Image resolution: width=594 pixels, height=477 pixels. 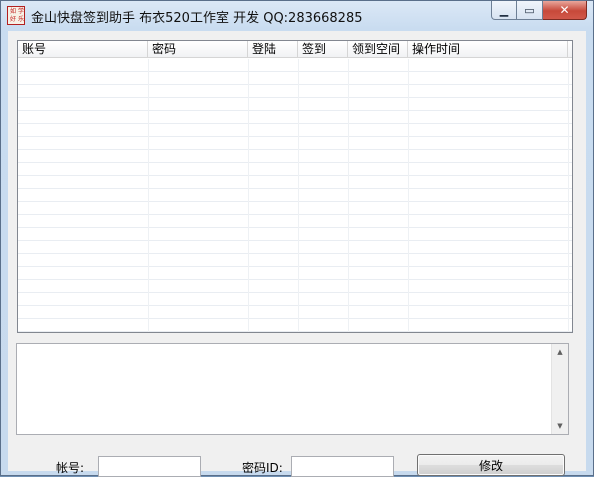 I want to click on close-icon: ✕, so click(x=564, y=10).